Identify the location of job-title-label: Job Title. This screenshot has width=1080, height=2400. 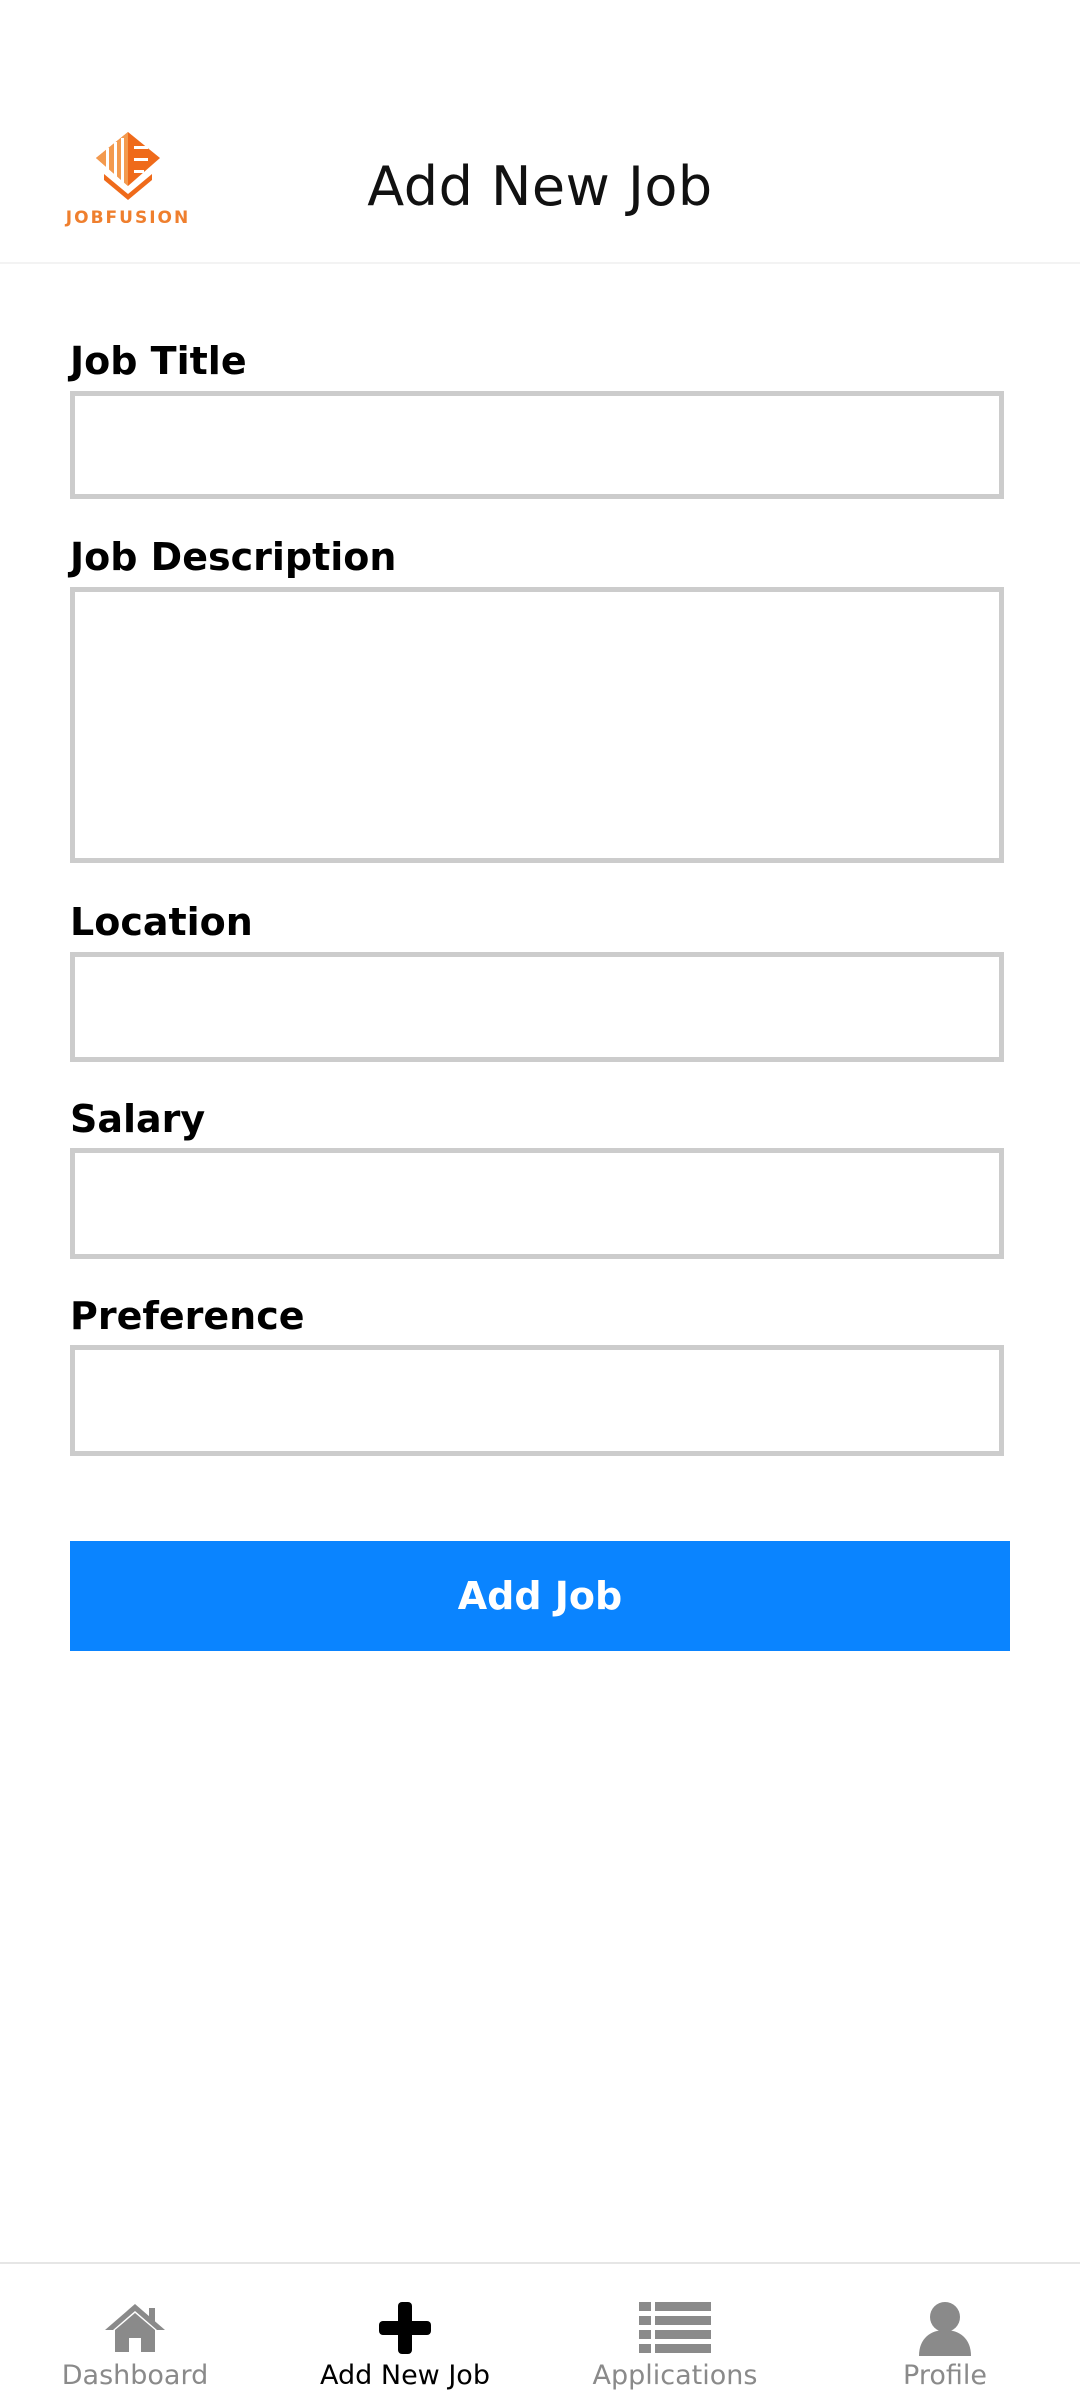
(158, 361).